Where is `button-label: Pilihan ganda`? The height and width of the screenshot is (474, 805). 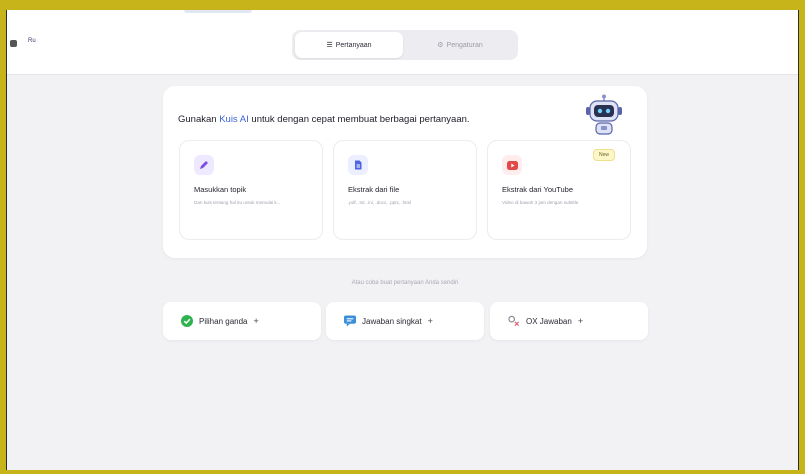 button-label: Pilihan ganda is located at coordinates (223, 321).